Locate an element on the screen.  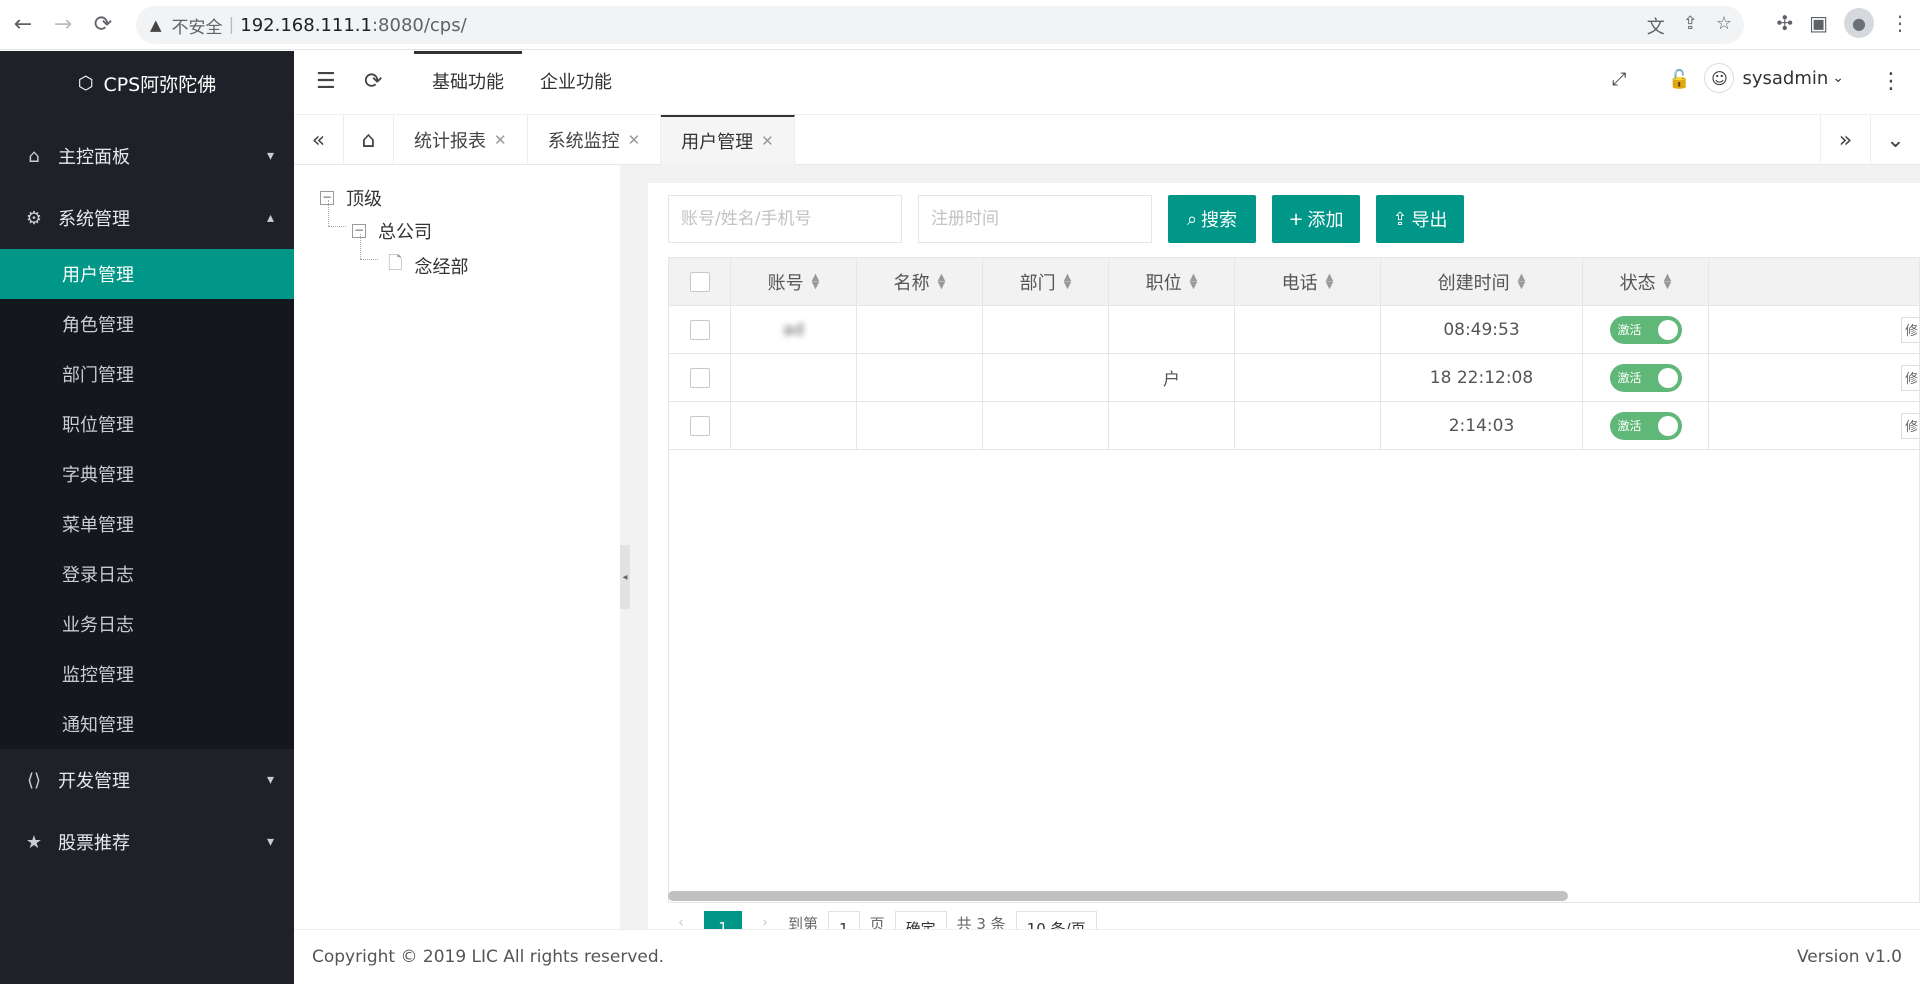
sidebar-group-system: ⚙ 系统管理 ▴ is located at coordinates (147, 218).